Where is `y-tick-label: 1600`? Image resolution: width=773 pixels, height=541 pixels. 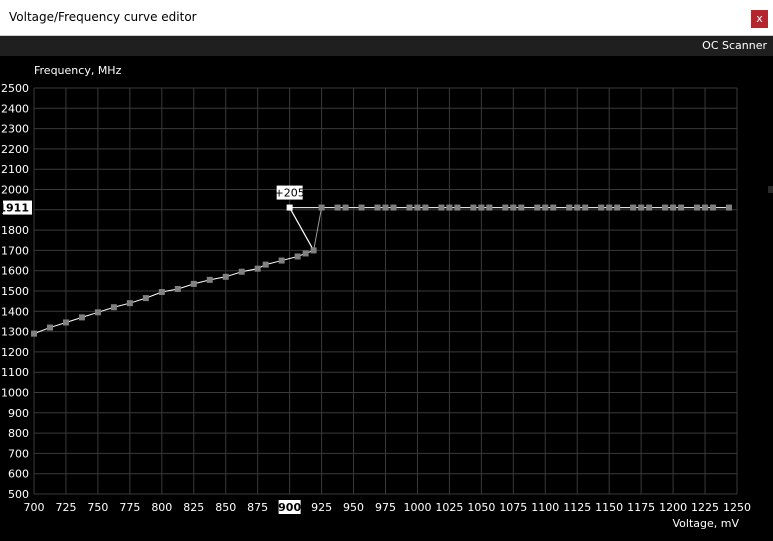
y-tick-label: 1600 is located at coordinates (15, 271).